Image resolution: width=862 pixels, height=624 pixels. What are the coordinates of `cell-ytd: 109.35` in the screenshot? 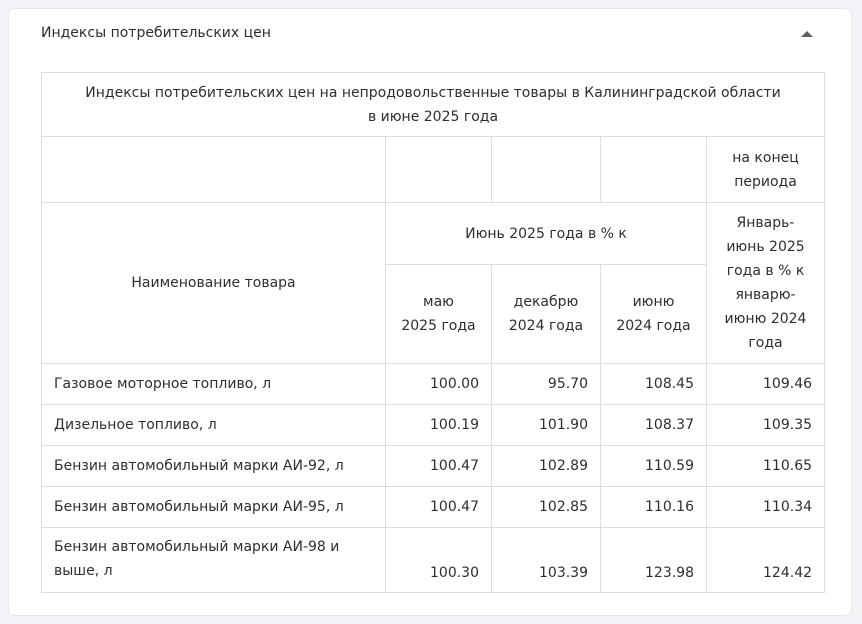 It's located at (765, 425).